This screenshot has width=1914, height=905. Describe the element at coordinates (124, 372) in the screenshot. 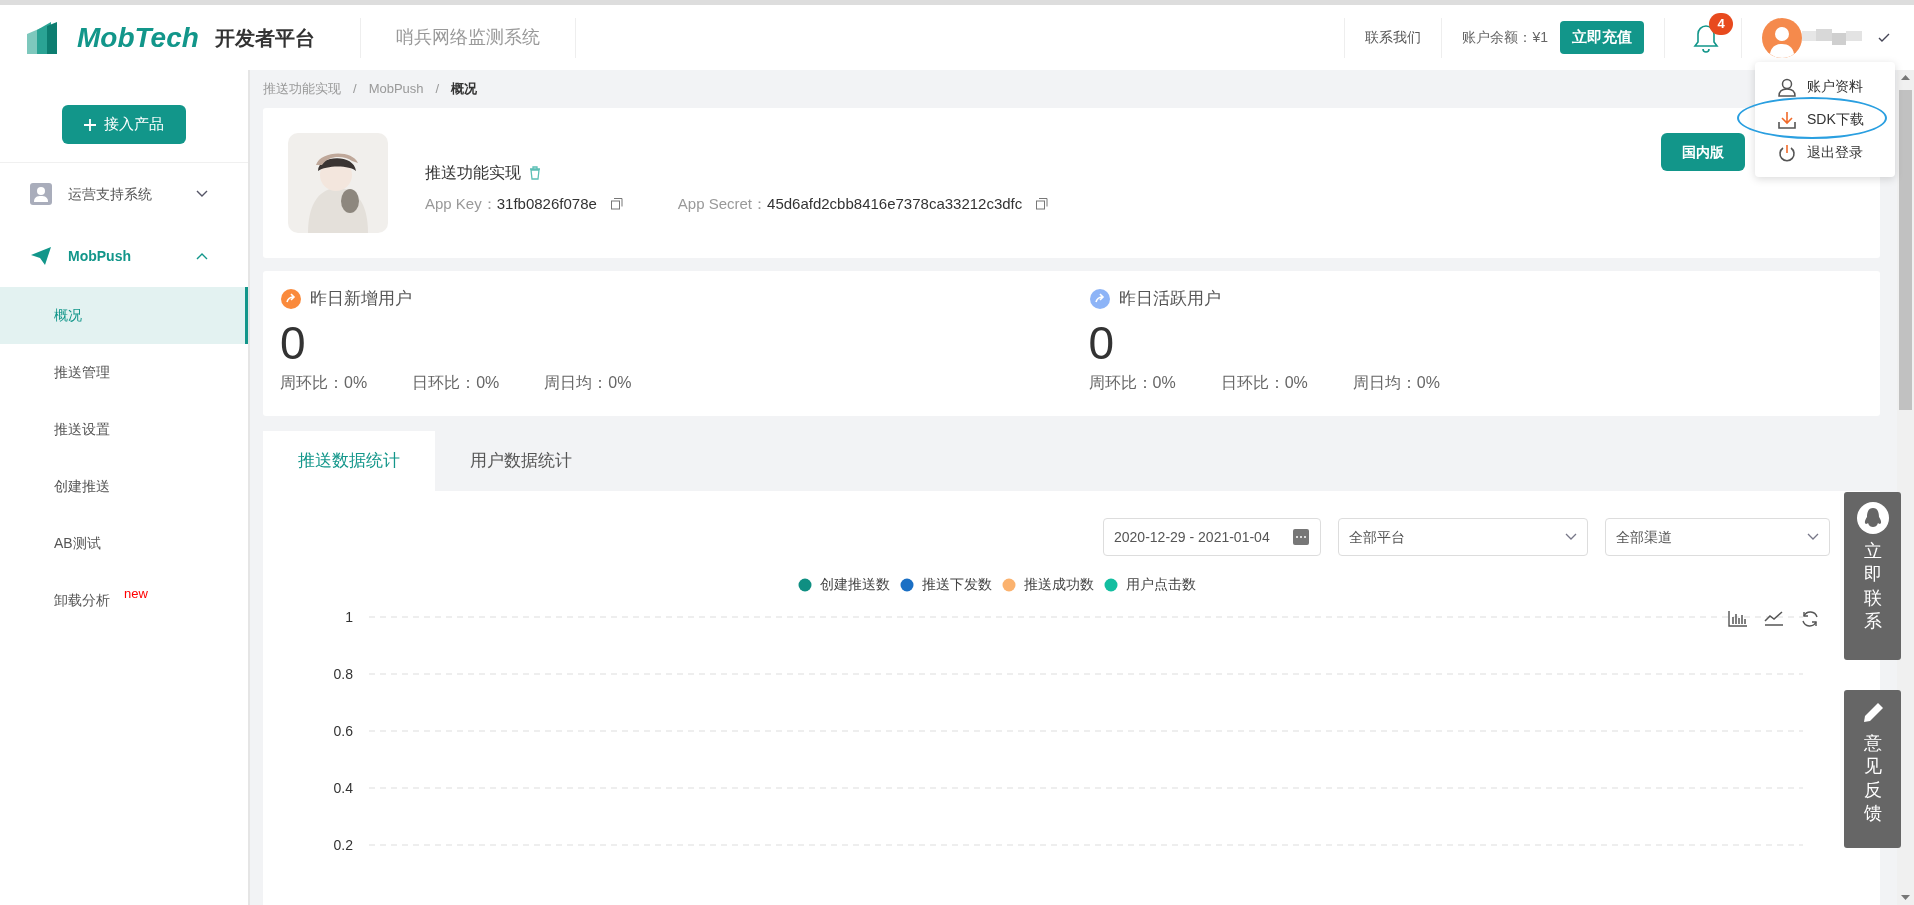

I see `sidebar-item: 推送管理` at that location.